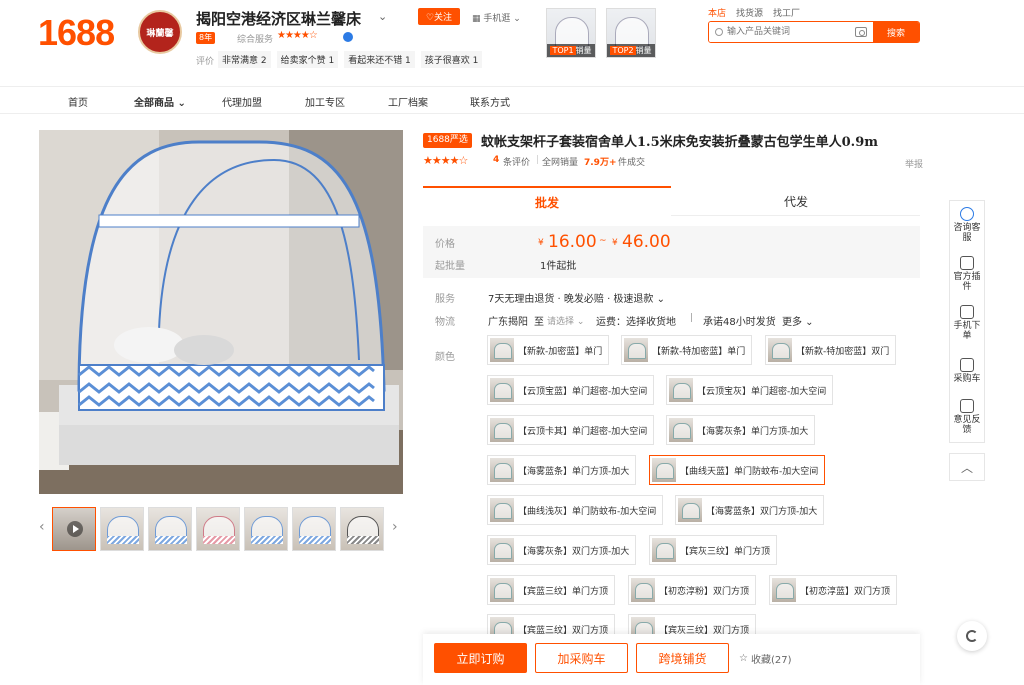  What do you see at coordinates (575, 510) in the screenshot?
I see `sku-option: 【曲线浅灰】单门防蚊布-加大空间` at bounding box center [575, 510].